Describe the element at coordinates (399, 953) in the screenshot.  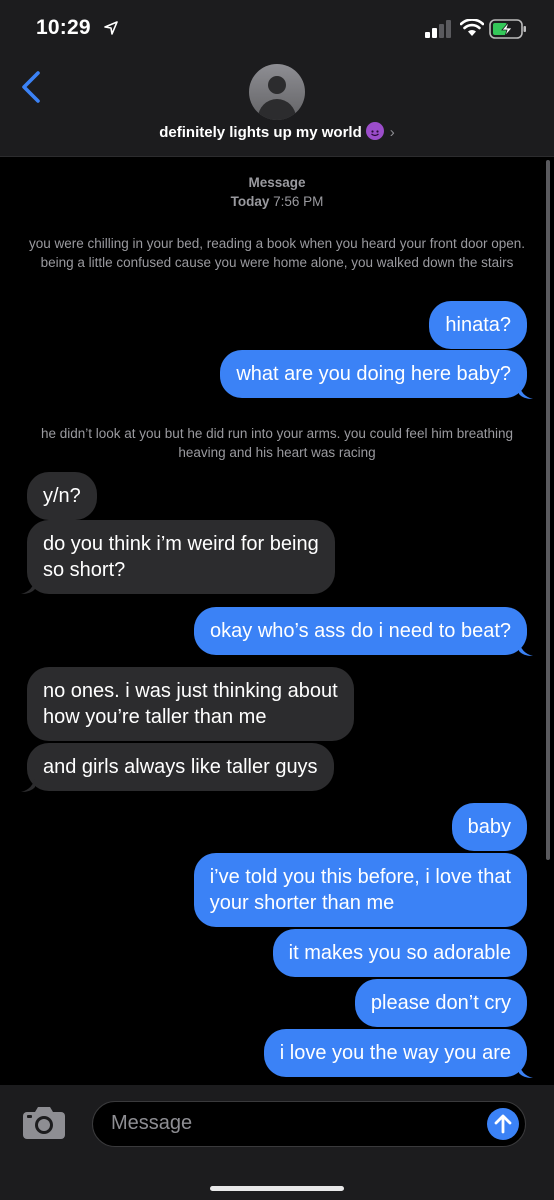
I see `outgoing-message: it makes you so adorable` at that location.